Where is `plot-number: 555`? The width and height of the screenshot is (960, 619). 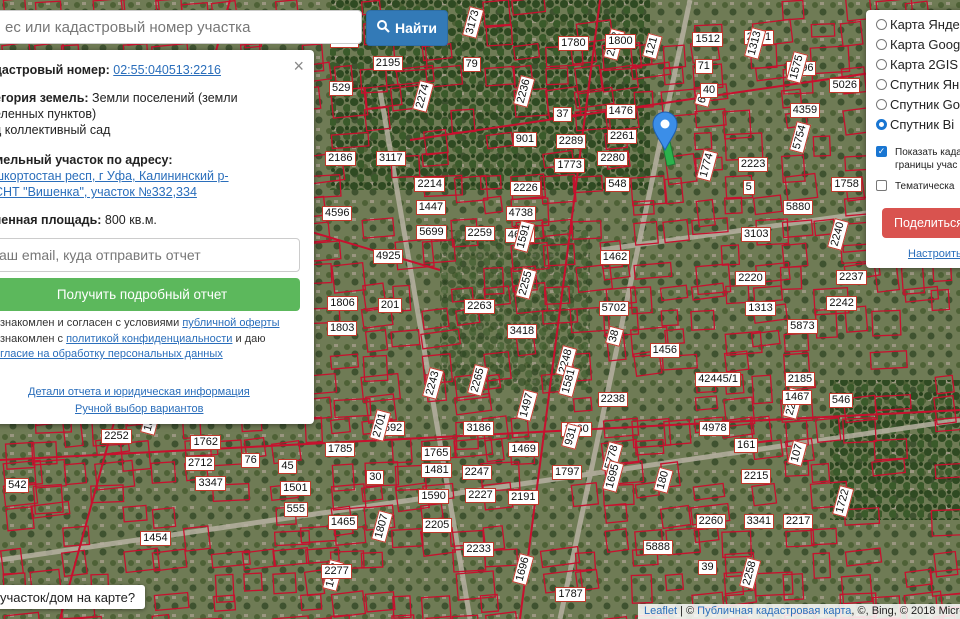 plot-number: 555 is located at coordinates (295, 510).